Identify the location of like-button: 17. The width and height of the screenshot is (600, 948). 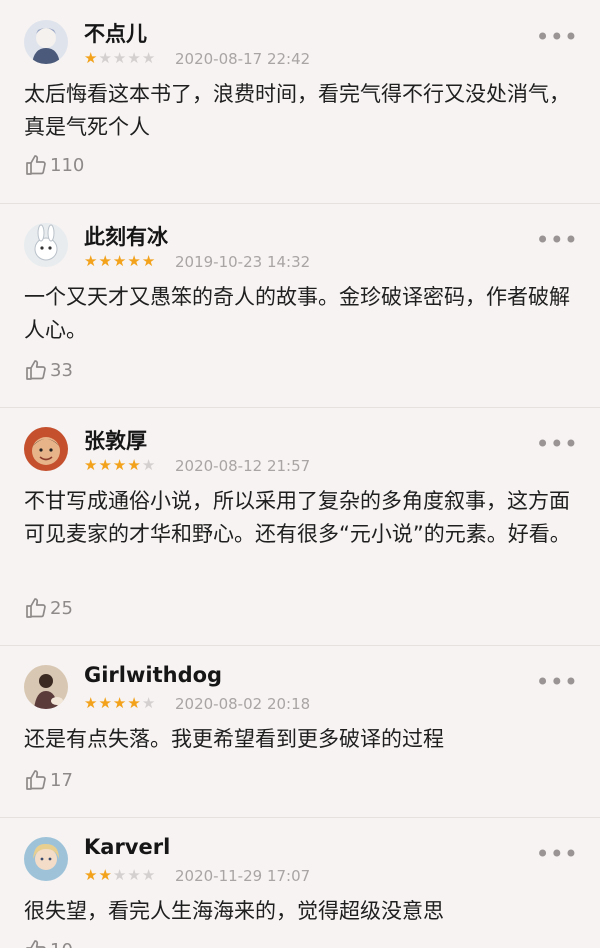
(48, 780).